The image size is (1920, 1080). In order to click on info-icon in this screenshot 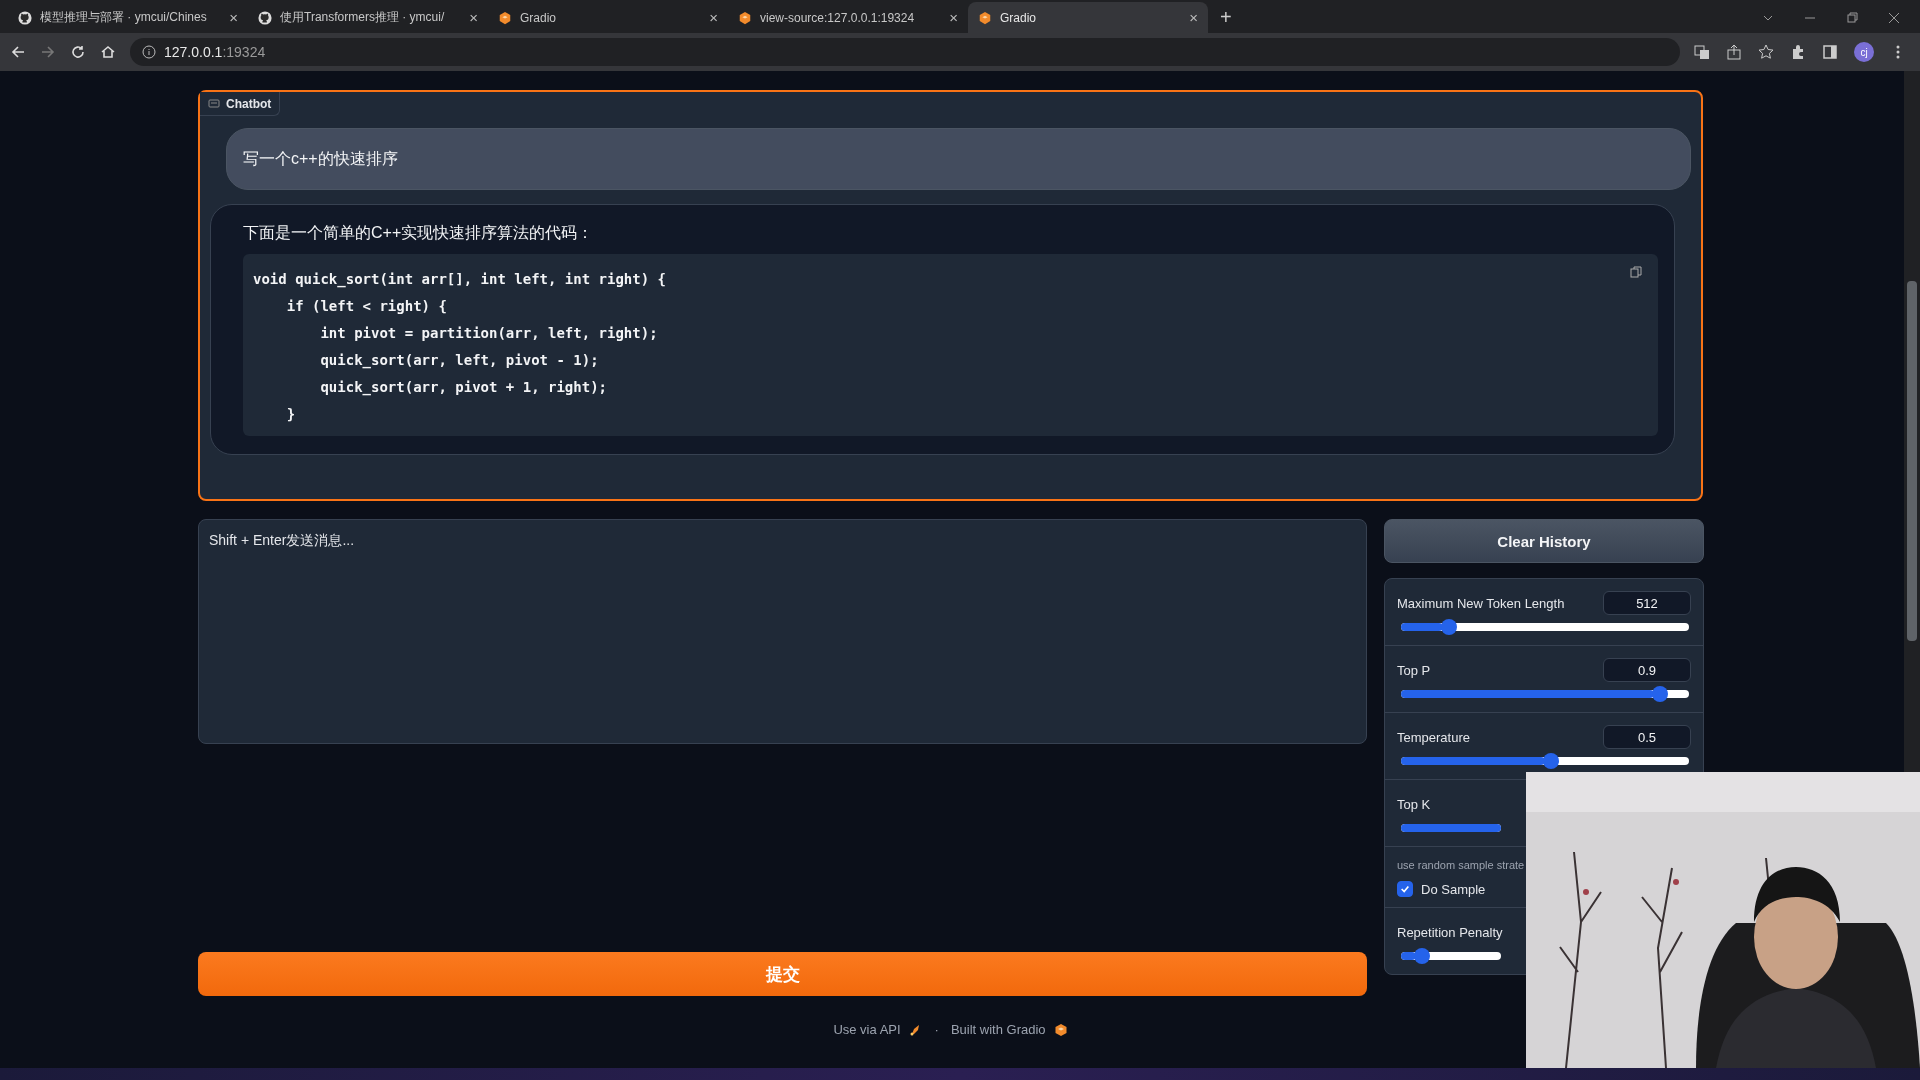, I will do `click(149, 52)`.